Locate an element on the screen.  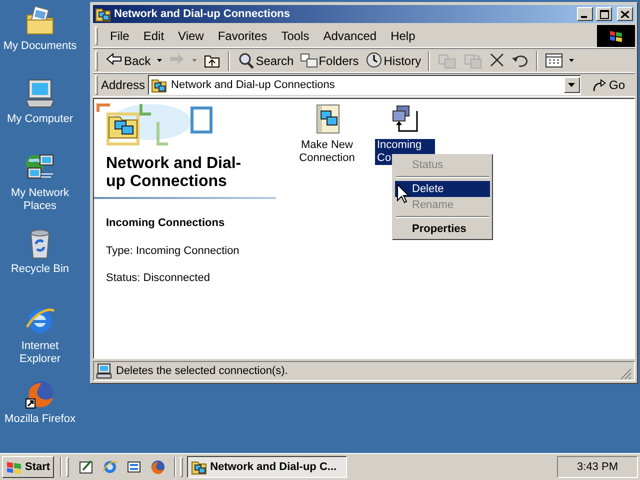
icon-label: My Network Places is located at coordinates (40, 200).